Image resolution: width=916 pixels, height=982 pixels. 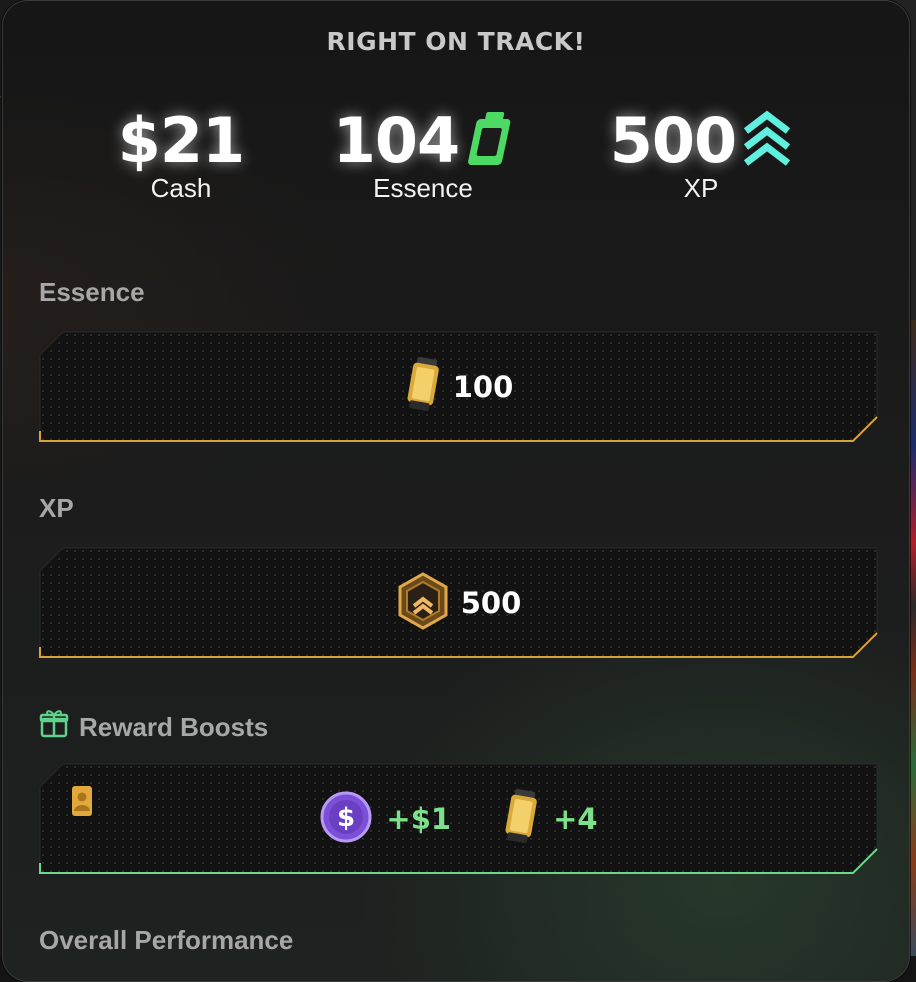 What do you see at coordinates (767, 141) in the screenshot?
I see `xp-chevrons-icon` at bounding box center [767, 141].